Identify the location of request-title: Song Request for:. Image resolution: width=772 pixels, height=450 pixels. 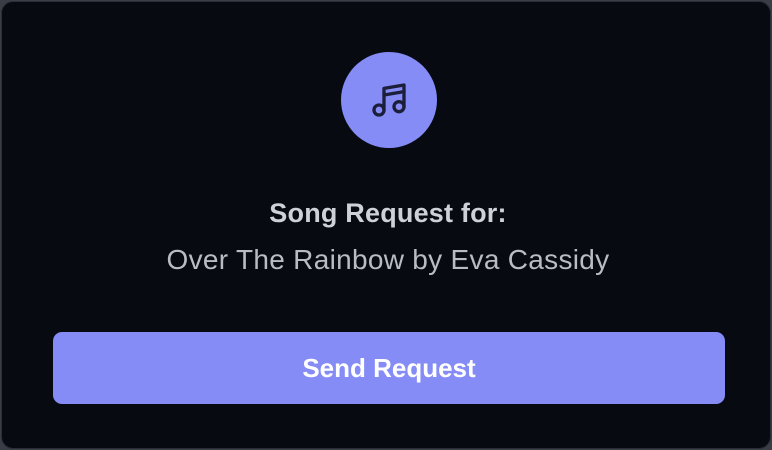
(388, 213).